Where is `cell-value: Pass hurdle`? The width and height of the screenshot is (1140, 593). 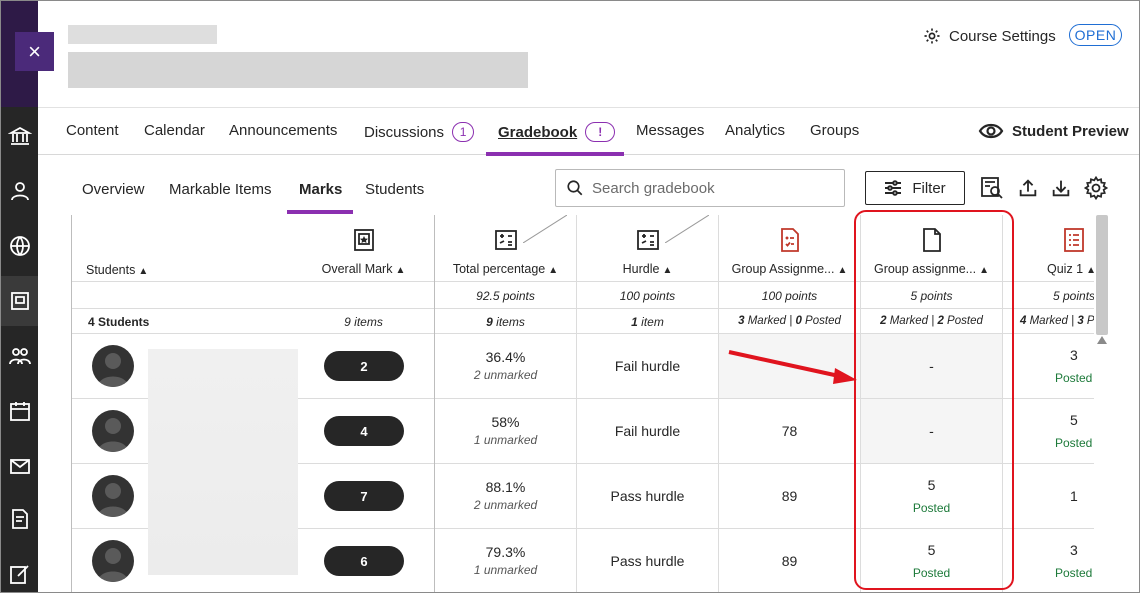 cell-value: Pass hurdle is located at coordinates (647, 495).